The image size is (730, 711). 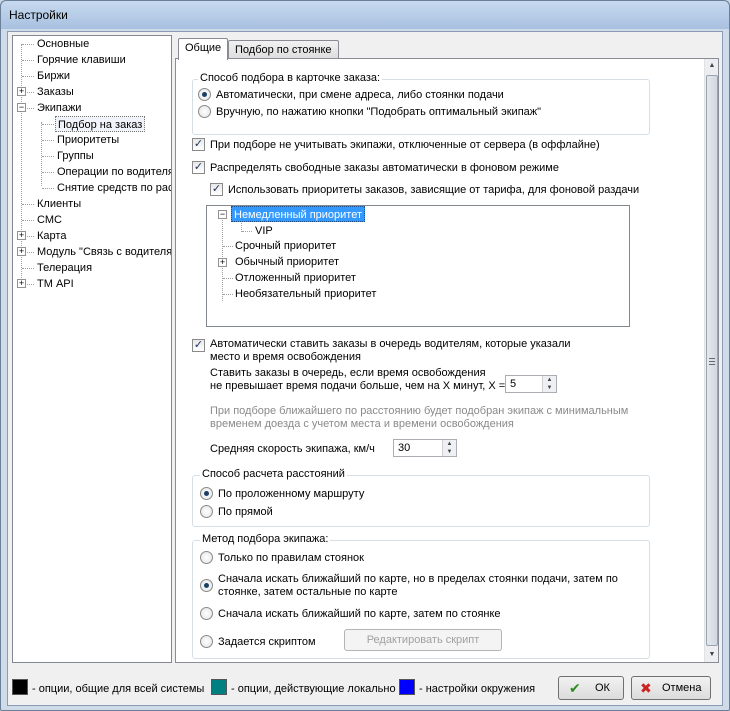 I want to click on legend-system-label: - опции, общие для всей системы, so click(x=118, y=689).